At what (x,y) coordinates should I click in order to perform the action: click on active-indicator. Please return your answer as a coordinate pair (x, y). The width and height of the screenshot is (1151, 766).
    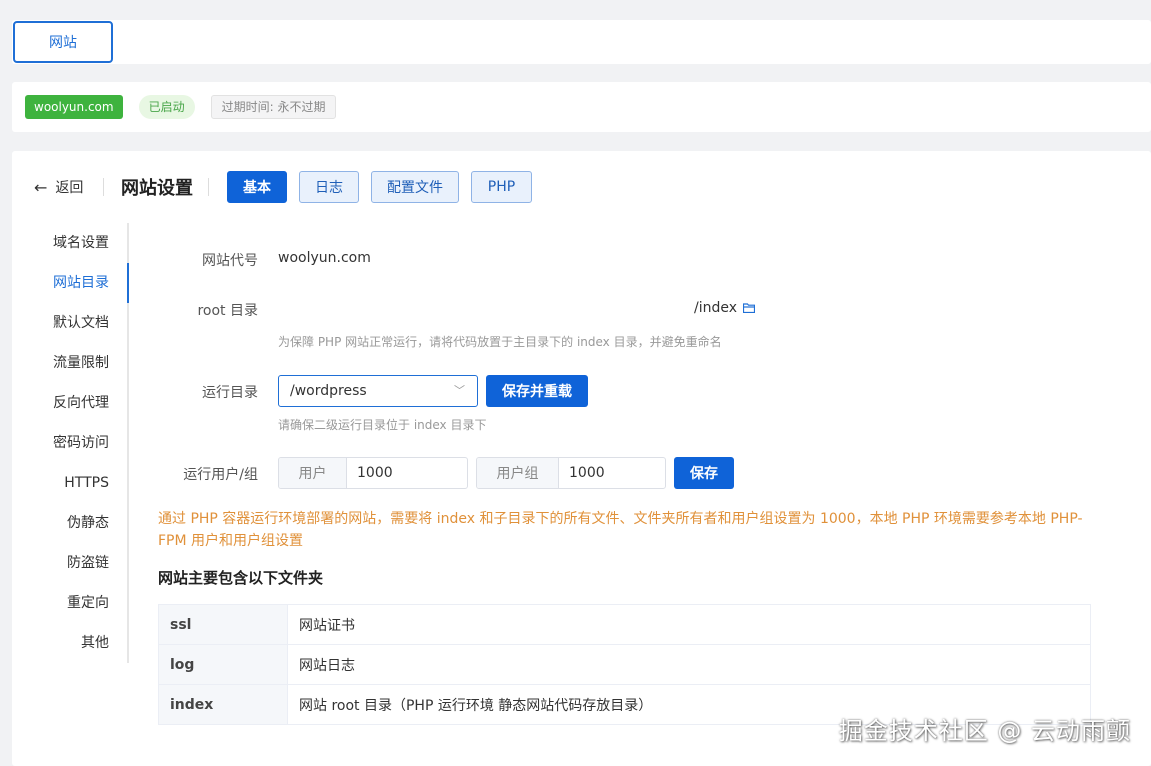
    Looking at the image, I should click on (128, 283).